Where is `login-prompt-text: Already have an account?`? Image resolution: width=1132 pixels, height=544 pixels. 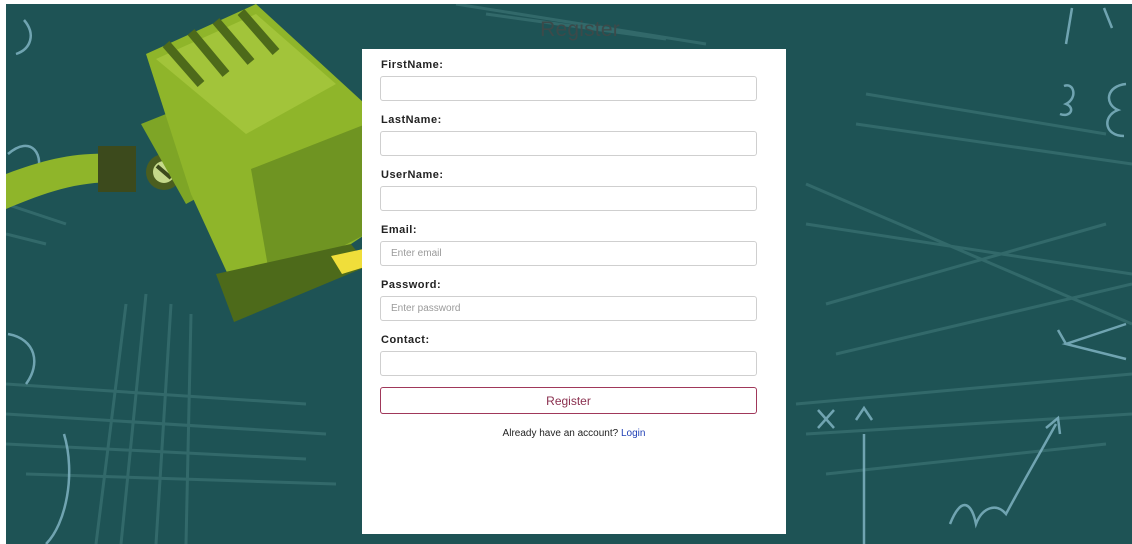 login-prompt-text: Already have an account? is located at coordinates (560, 433).